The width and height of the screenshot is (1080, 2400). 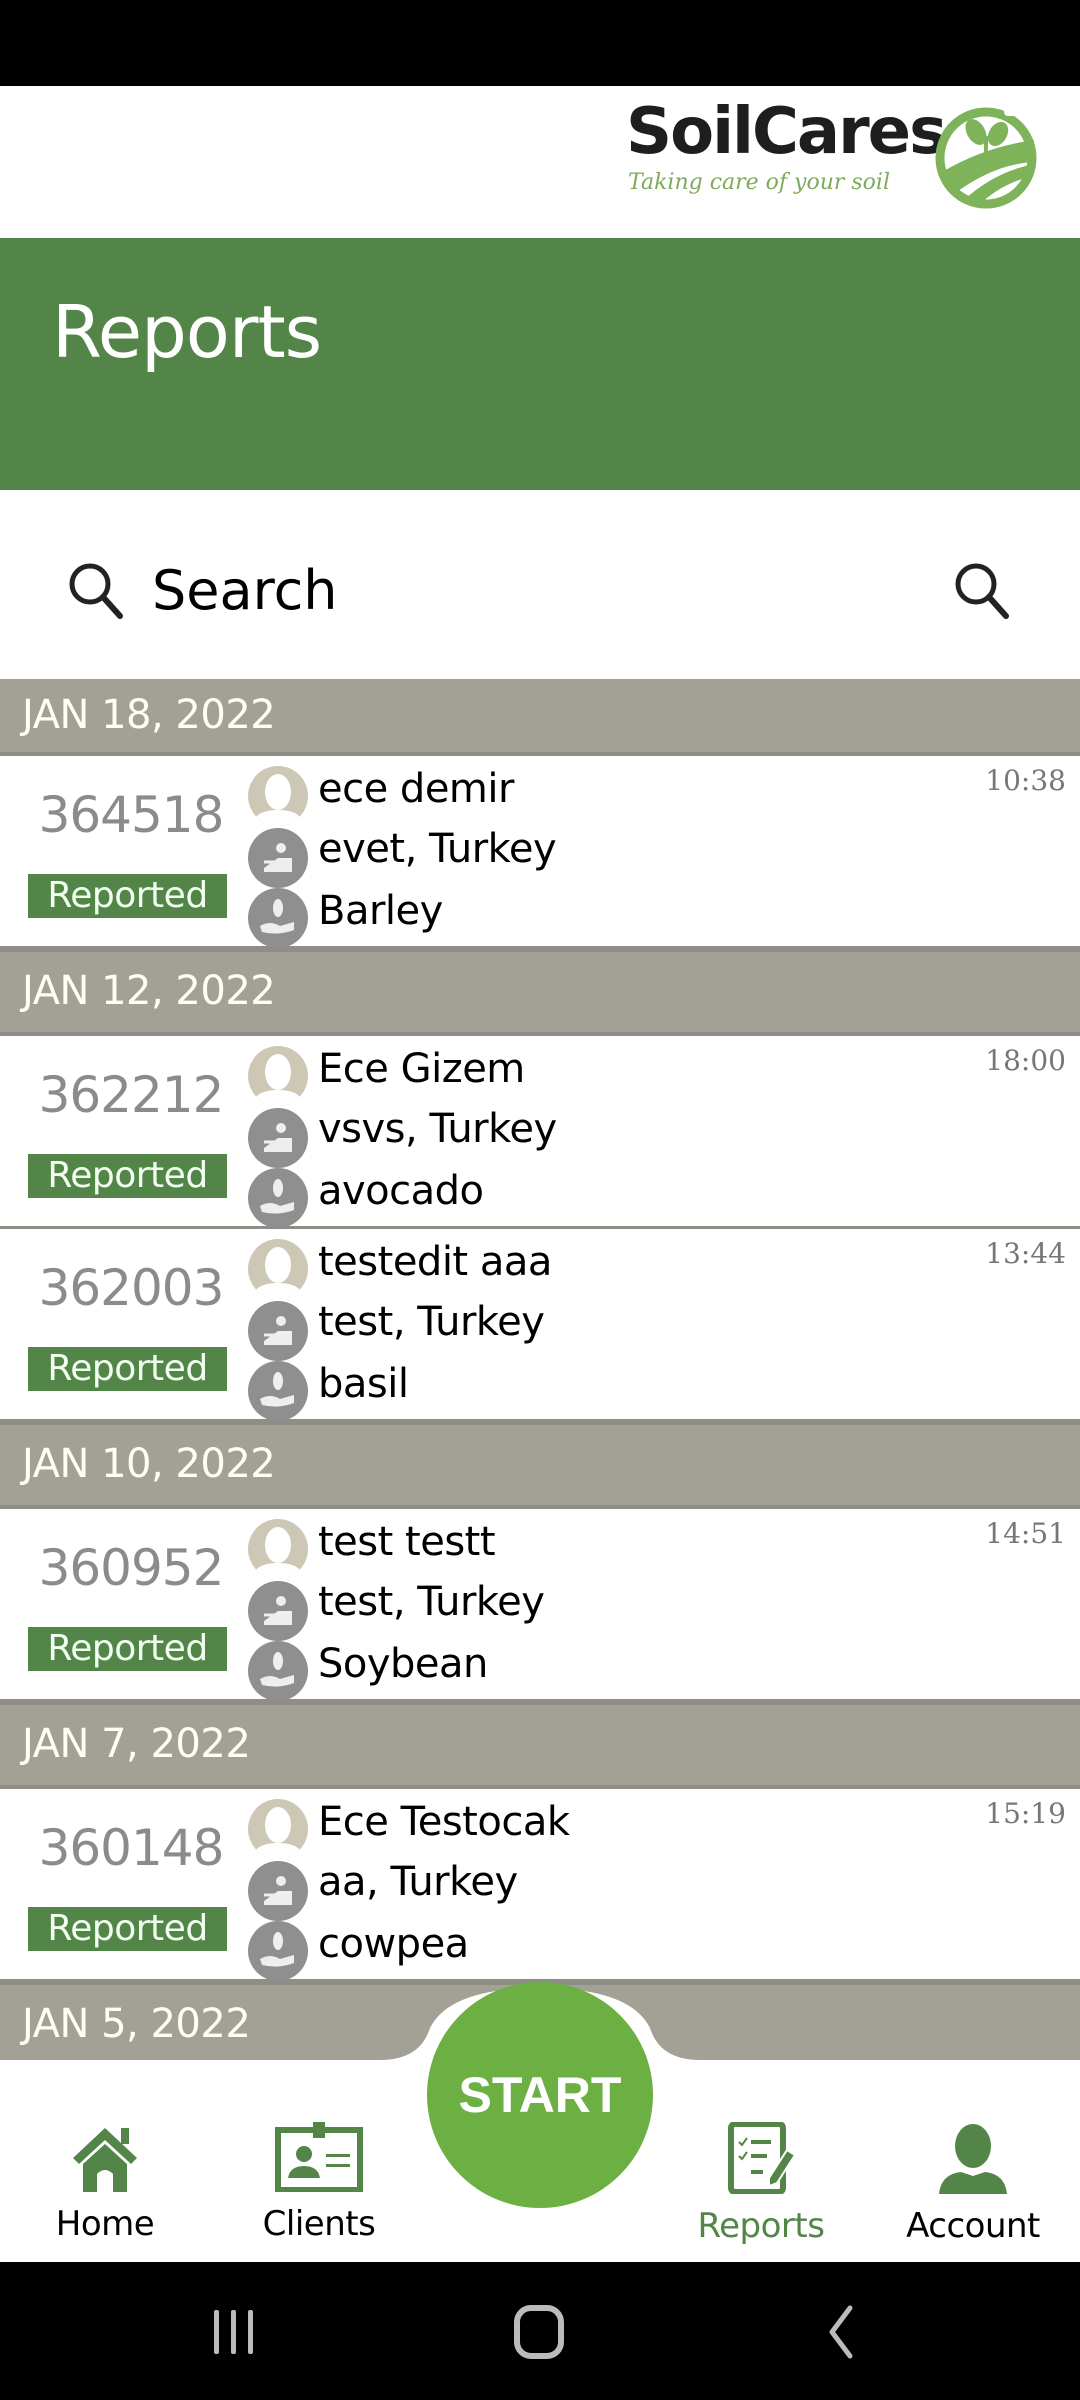 I want to click on nav-label-reports: Reports, so click(x=761, y=2226).